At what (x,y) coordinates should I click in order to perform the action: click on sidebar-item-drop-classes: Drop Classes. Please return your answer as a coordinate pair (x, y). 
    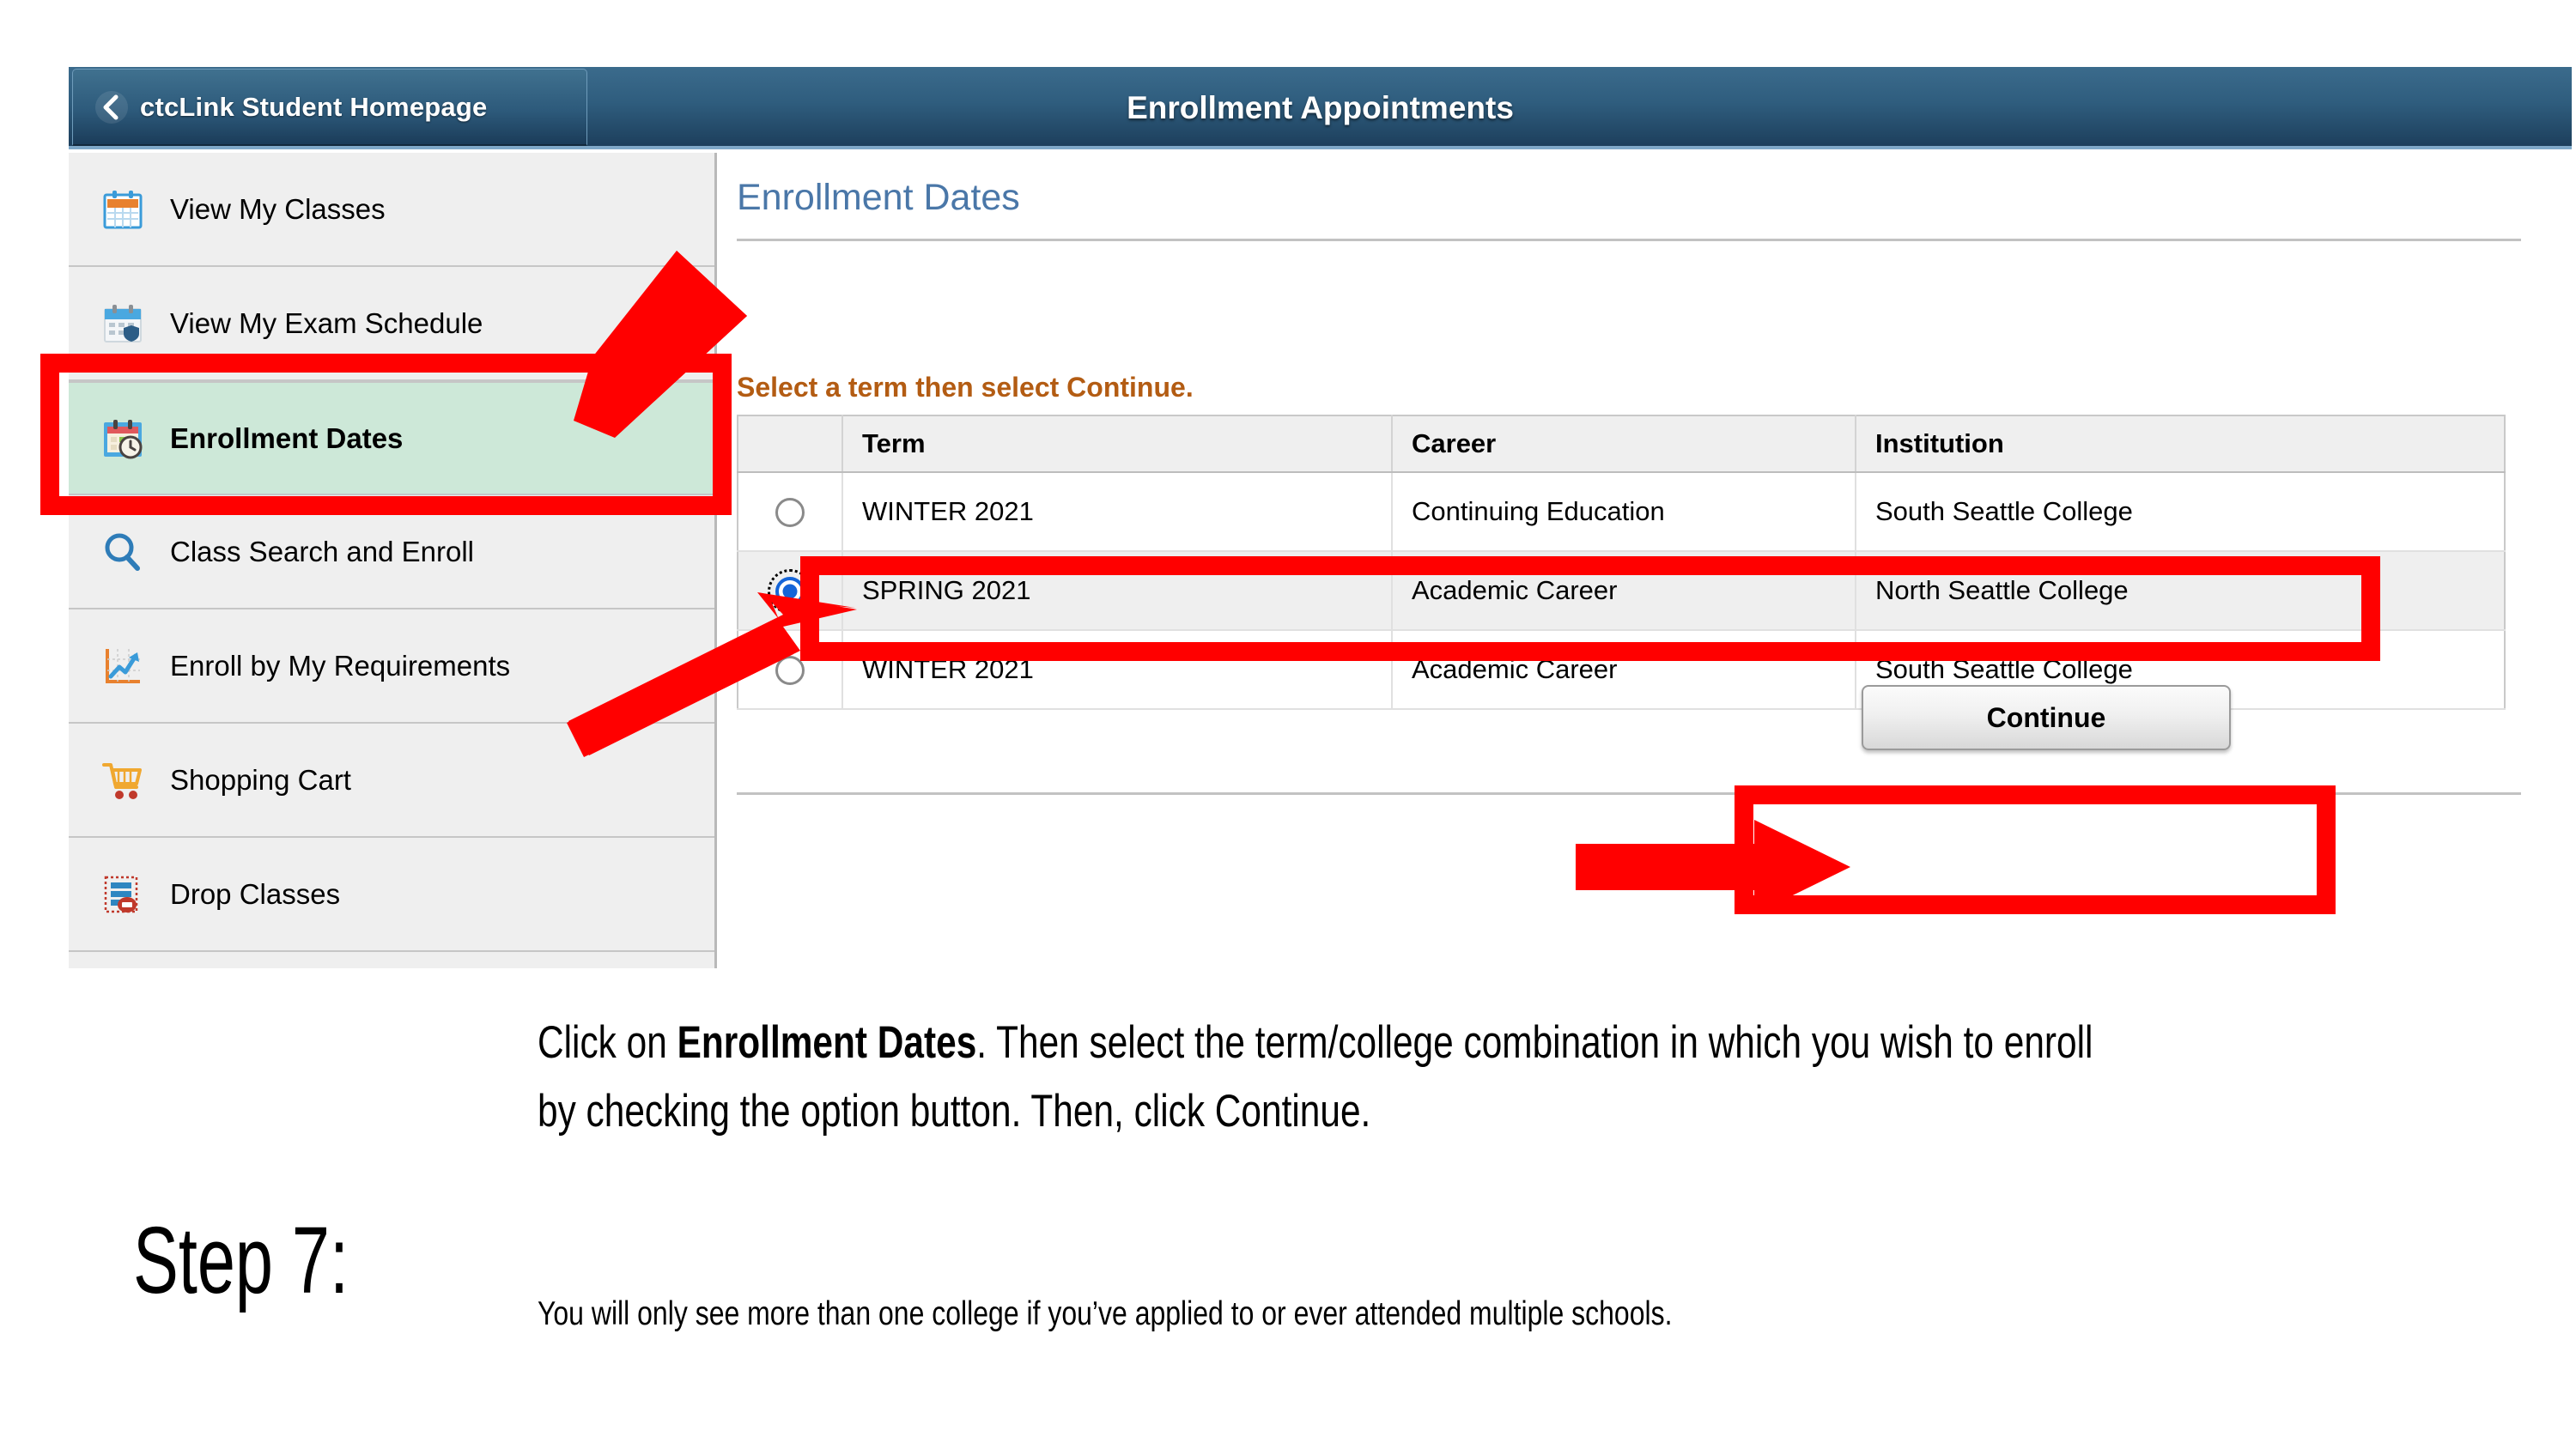
    Looking at the image, I should click on (391, 895).